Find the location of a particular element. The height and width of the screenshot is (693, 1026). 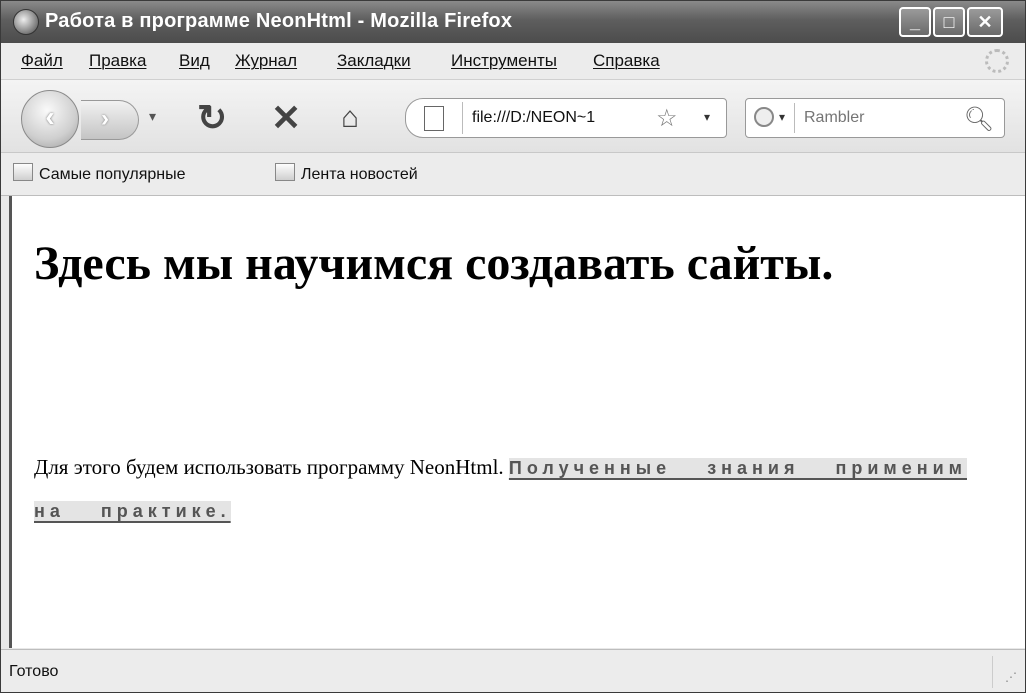

bookmark-star-icon: ☆ is located at coordinates (667, 118).